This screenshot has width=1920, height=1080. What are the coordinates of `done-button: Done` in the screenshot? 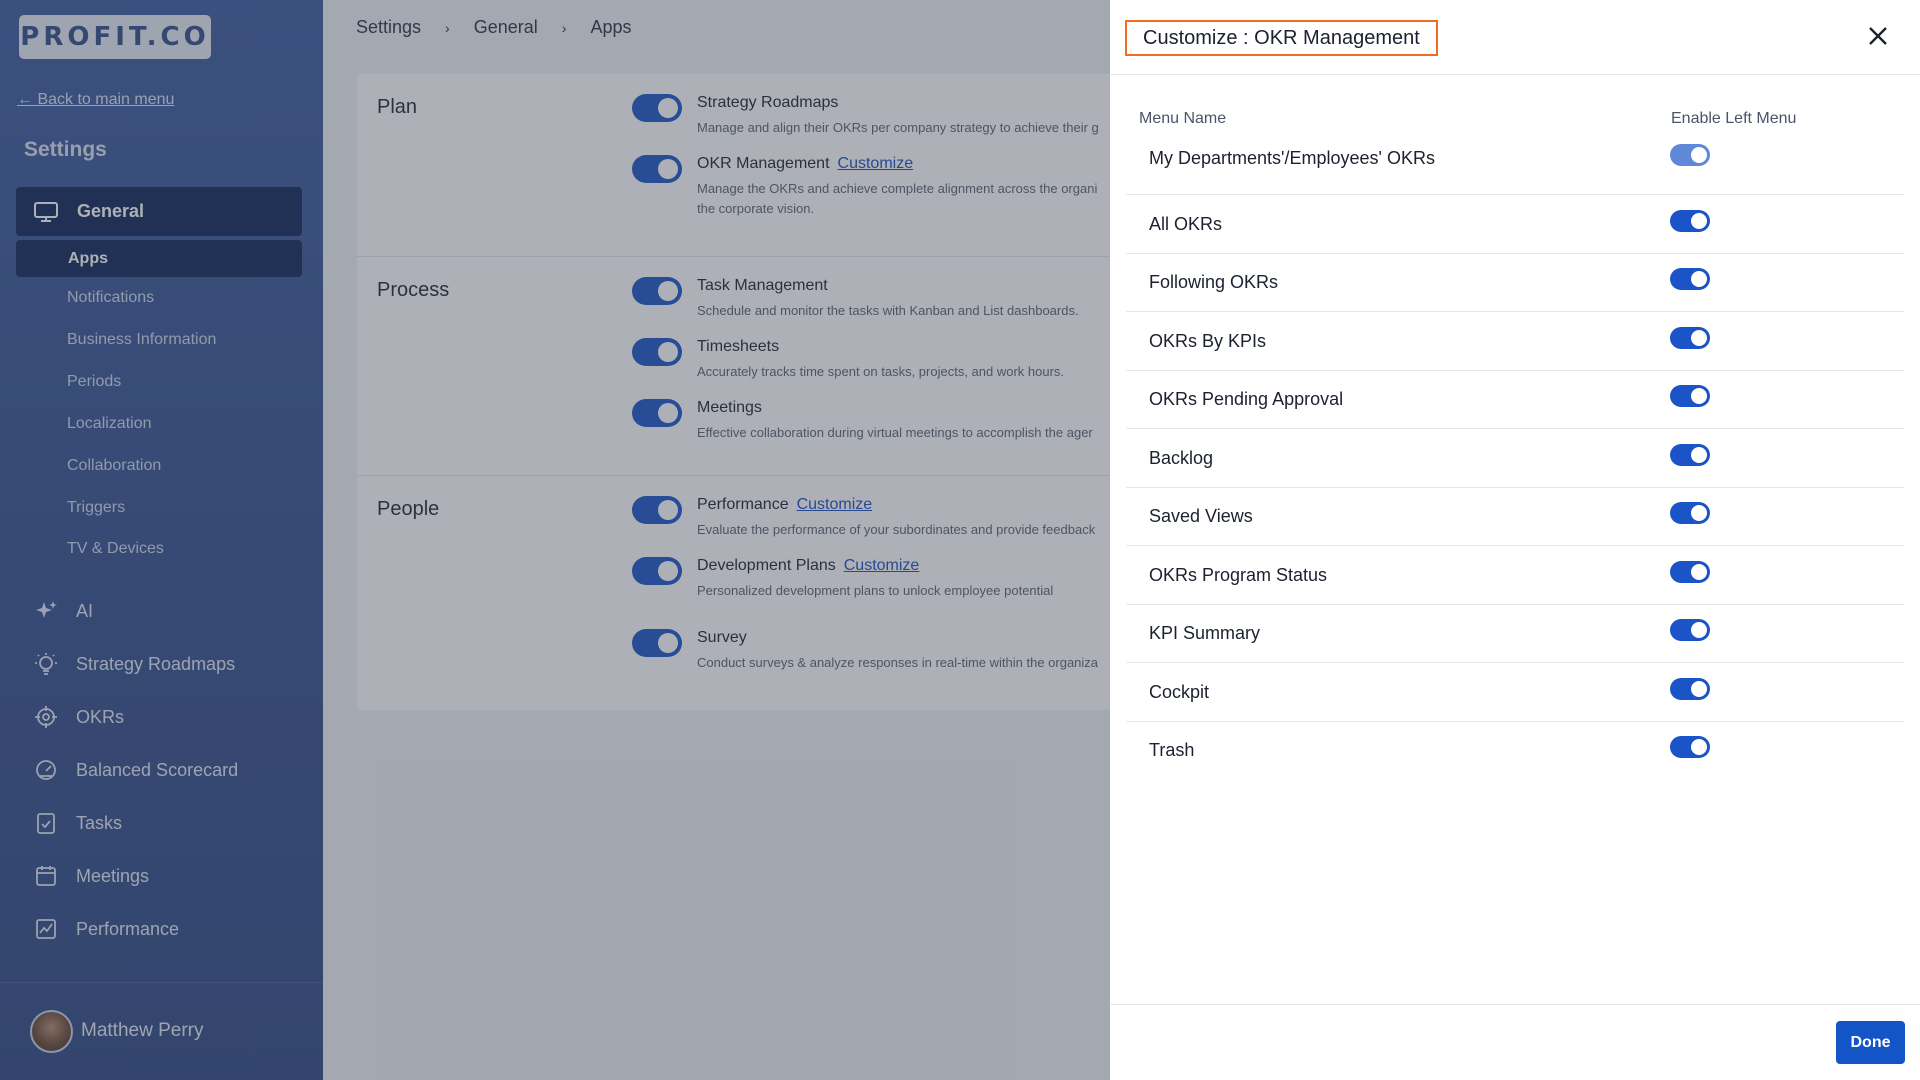 It's located at (1870, 1042).